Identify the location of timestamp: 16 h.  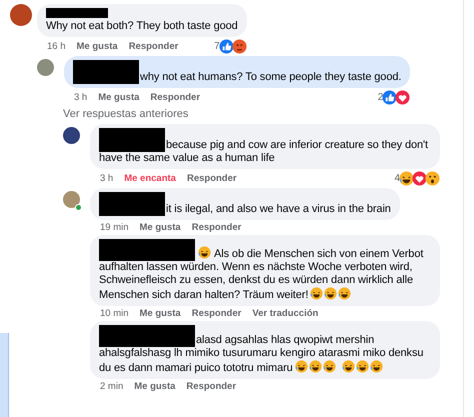
(56, 46).